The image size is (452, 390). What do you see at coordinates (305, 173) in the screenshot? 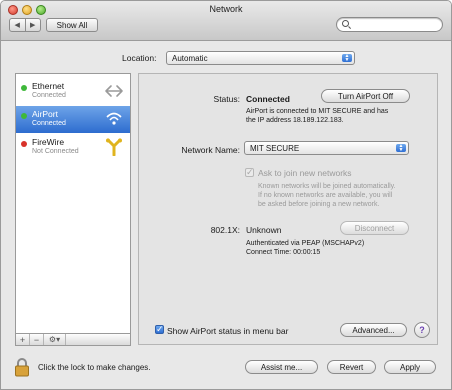
I see `ask-to-join-label: Ask to join new networks` at bounding box center [305, 173].